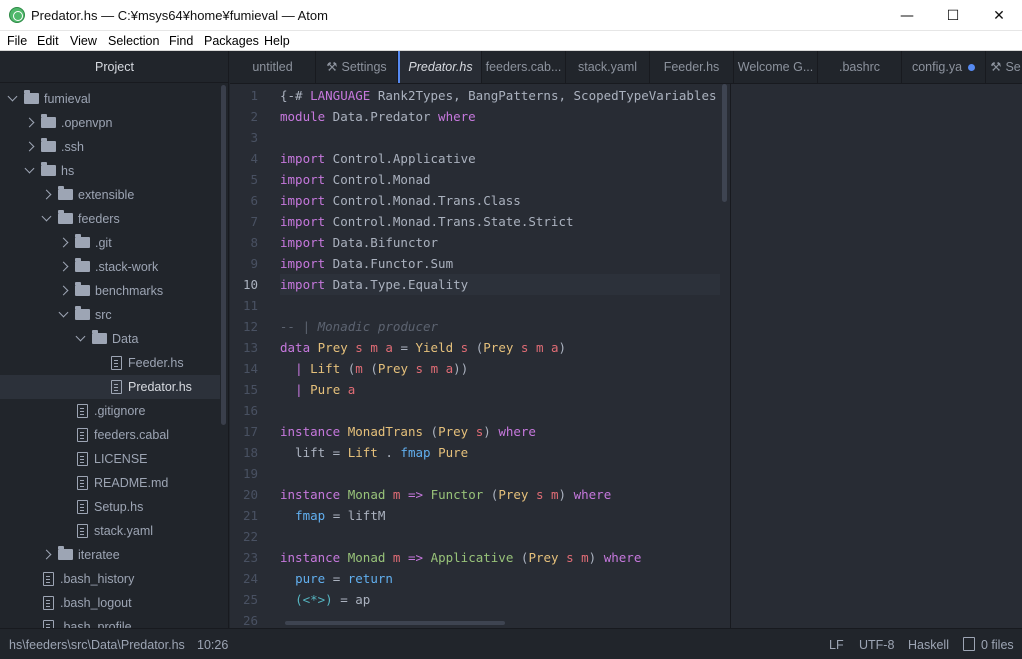  Describe the element at coordinates (110, 603) in the screenshot. I see `tree-file: .bash_logout` at that location.